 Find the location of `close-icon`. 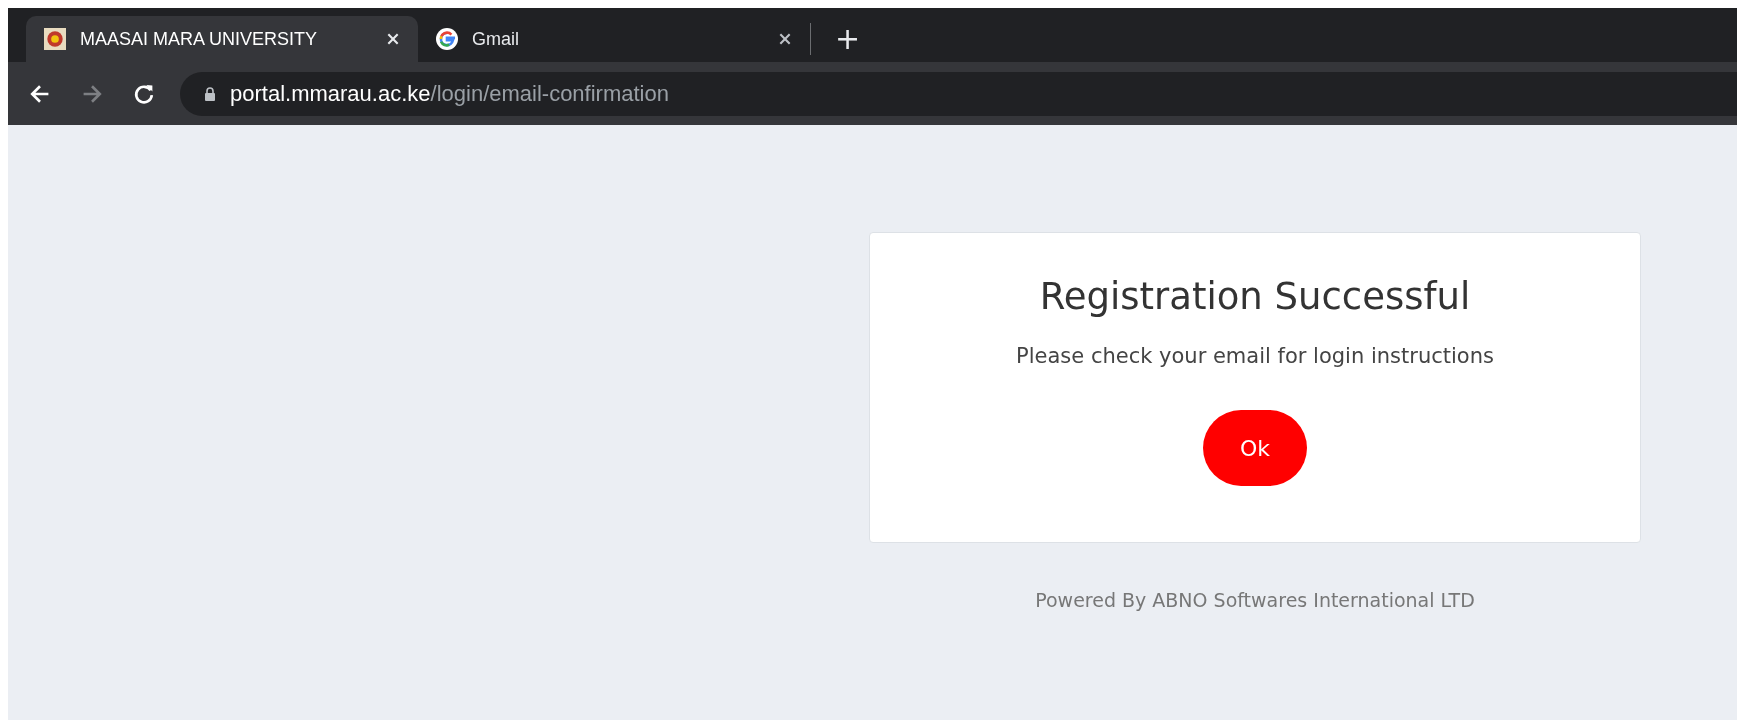

close-icon is located at coordinates (785, 39).